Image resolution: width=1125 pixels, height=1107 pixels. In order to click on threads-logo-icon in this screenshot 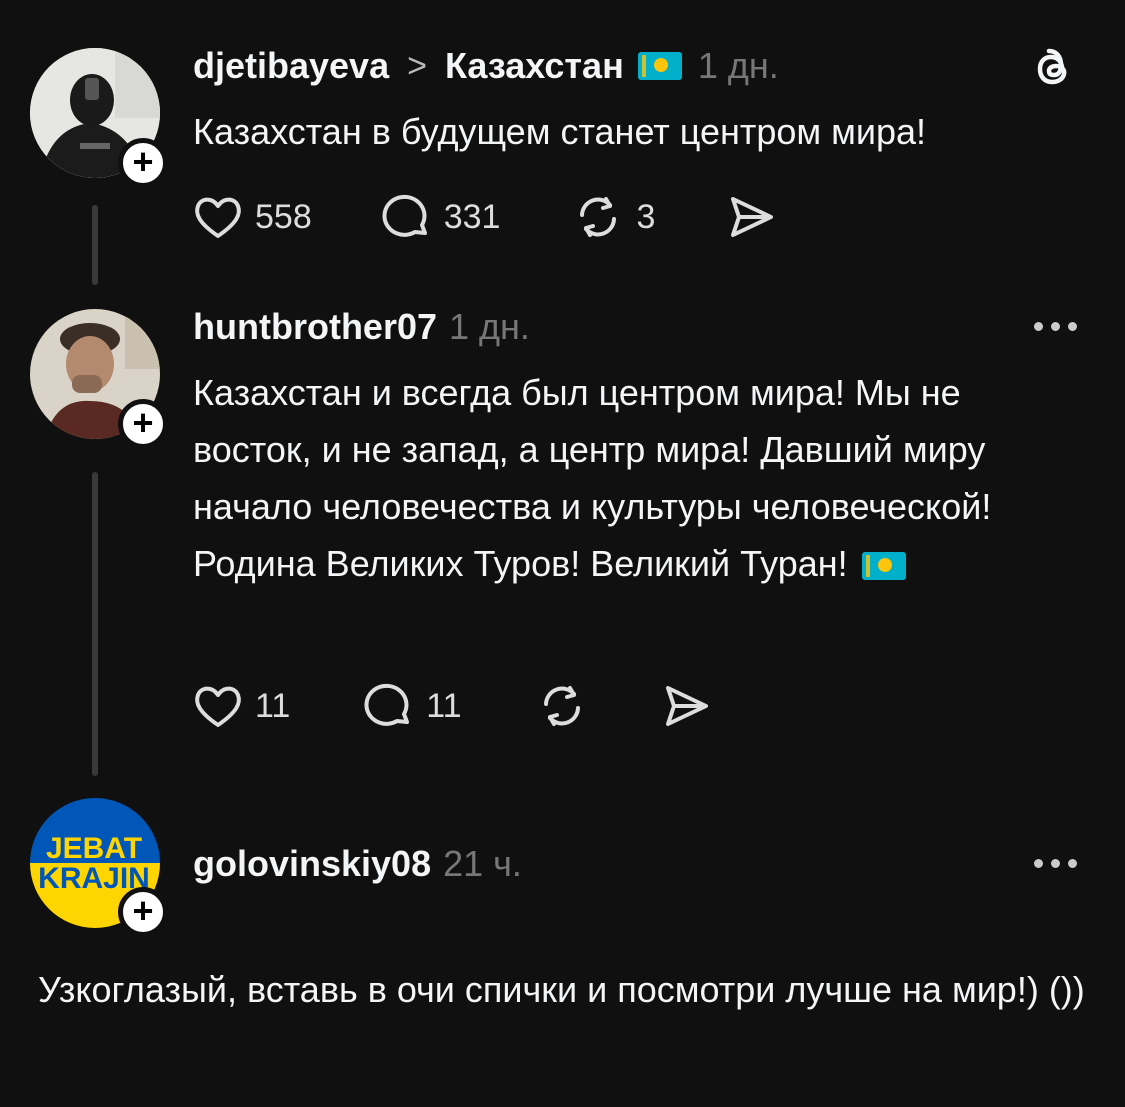, I will do `click(1054, 69)`.